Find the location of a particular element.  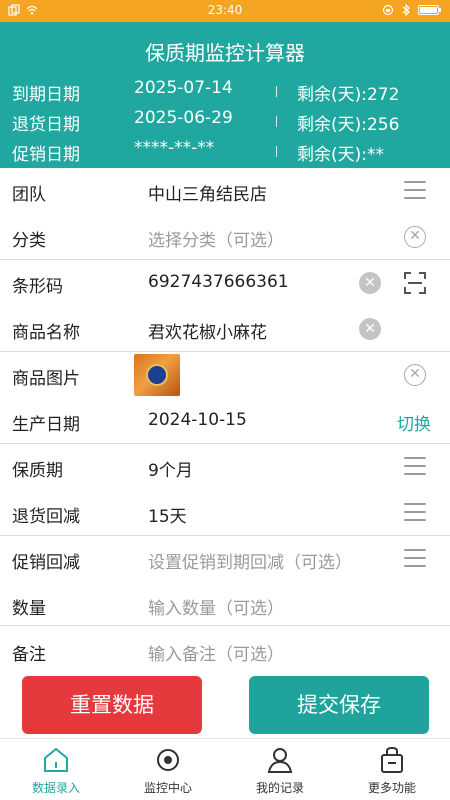

expiry-date-value: 2025-07-14 is located at coordinates (183, 88).